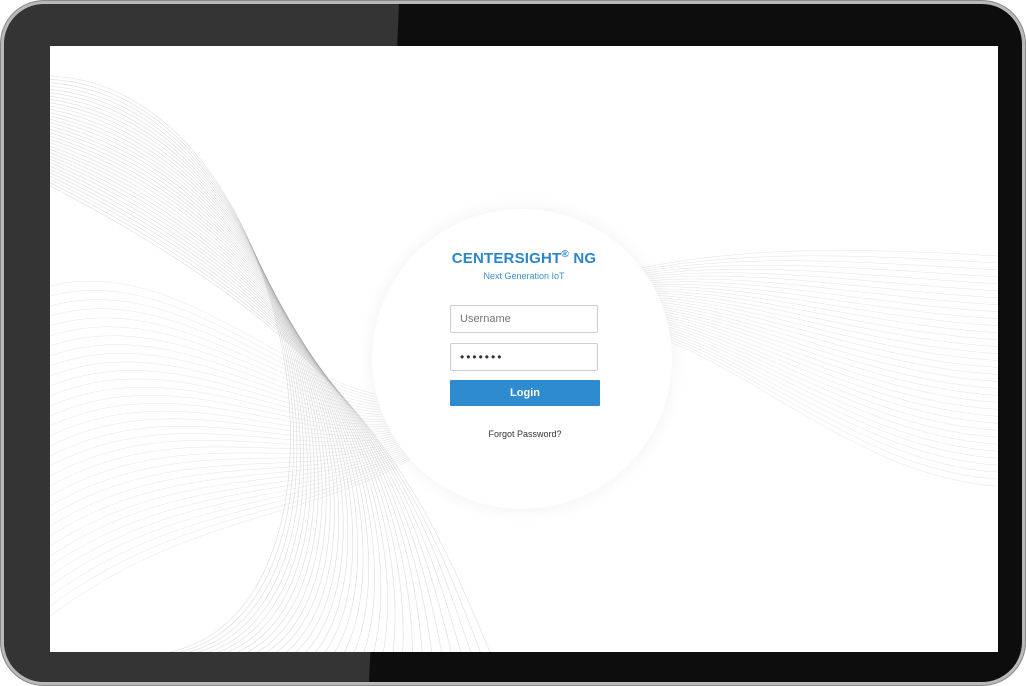  I want to click on login-button: Login, so click(525, 393).